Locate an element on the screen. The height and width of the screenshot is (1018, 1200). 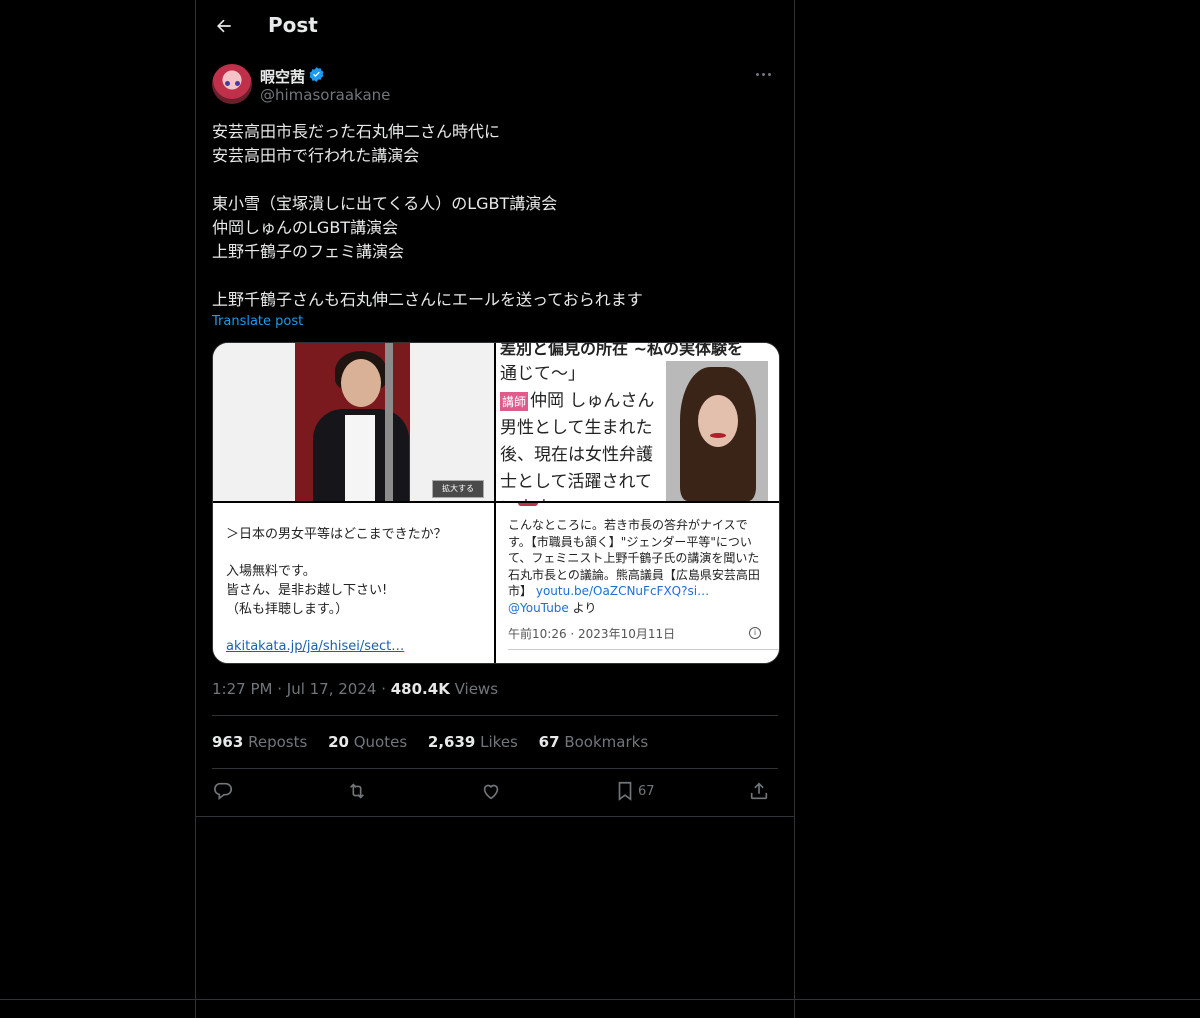
image-text-line: 講師 仲岡 しゅんさん is located at coordinates (577, 401).